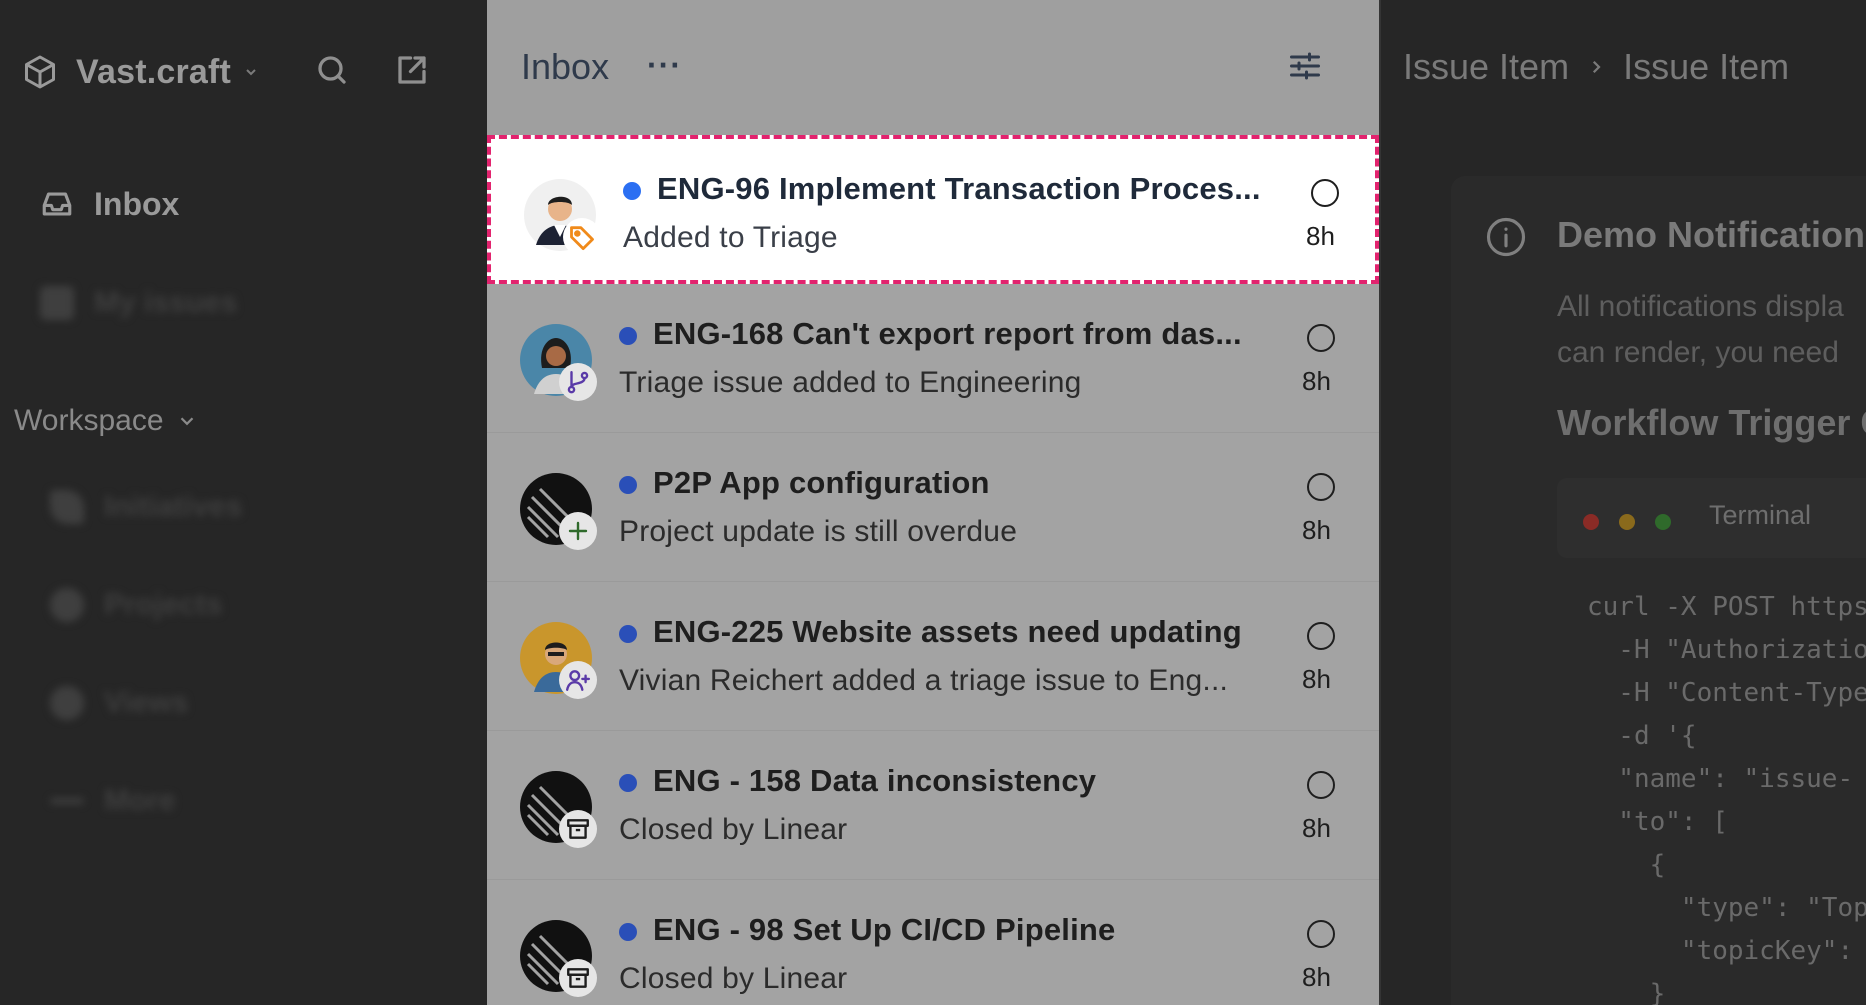  What do you see at coordinates (933, 67) in the screenshot?
I see `inbox-header: Inbox ···` at bounding box center [933, 67].